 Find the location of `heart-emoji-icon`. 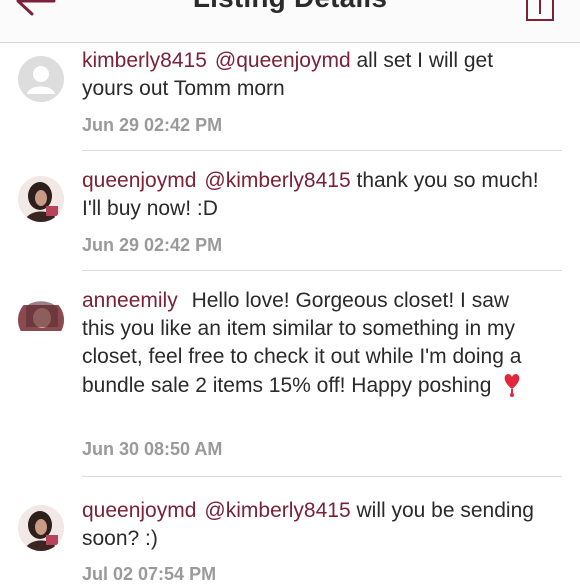

heart-emoji-icon is located at coordinates (512, 385).